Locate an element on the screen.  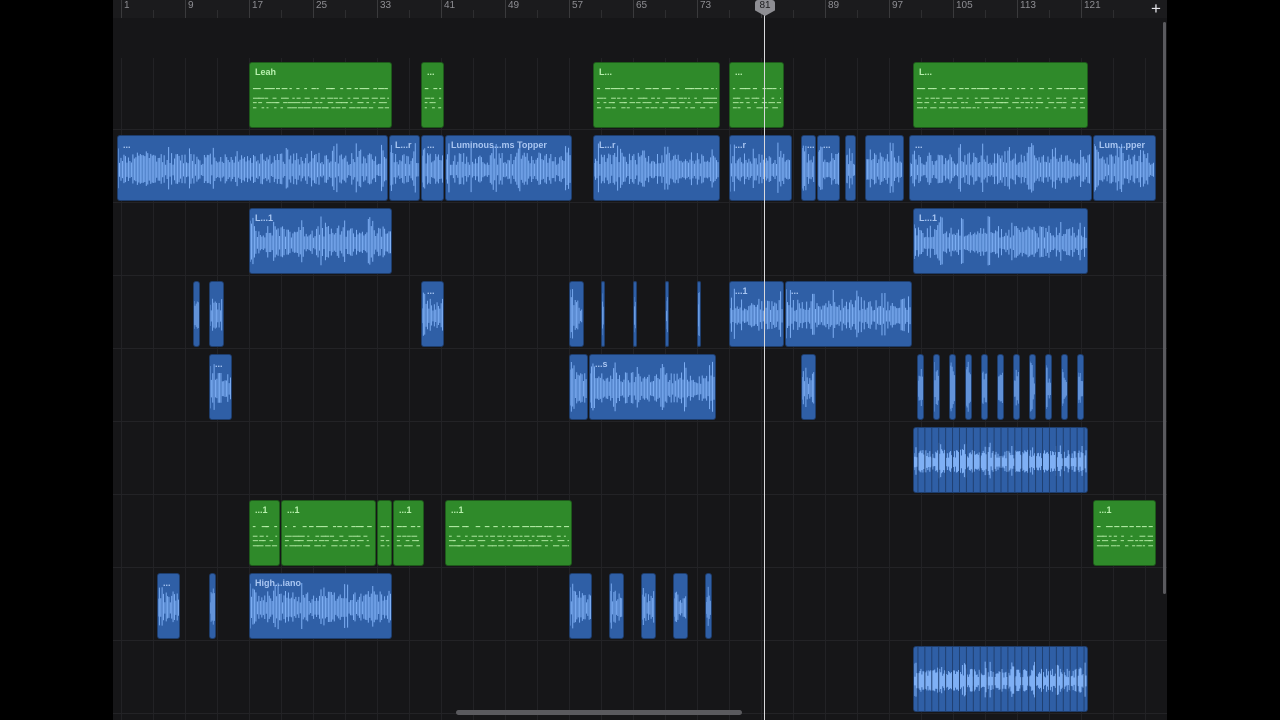
add-track-button: + is located at coordinates (1156, 9).